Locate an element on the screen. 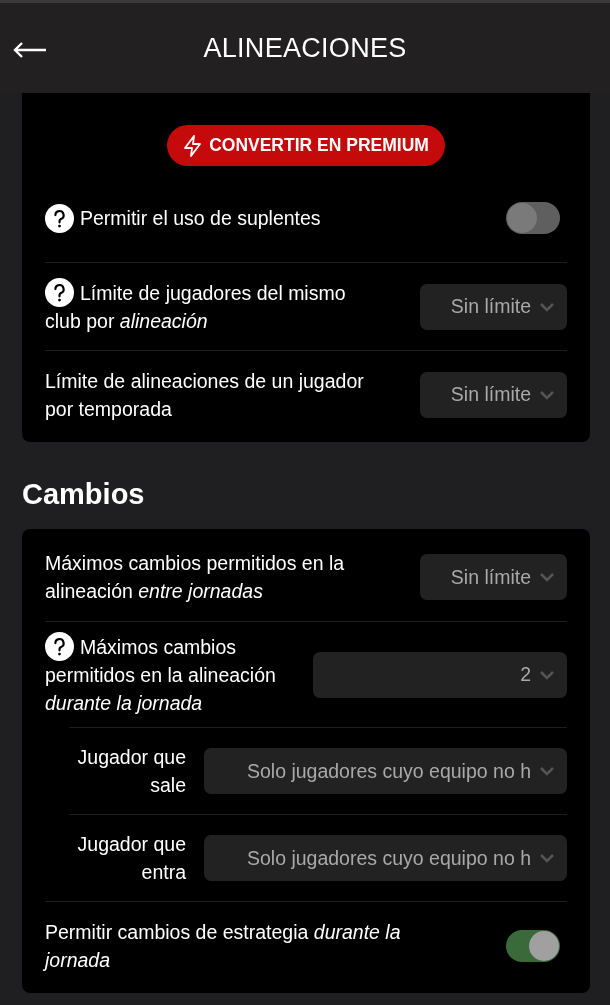 The image size is (610, 1005). dropdown: 2 is located at coordinates (440, 674).